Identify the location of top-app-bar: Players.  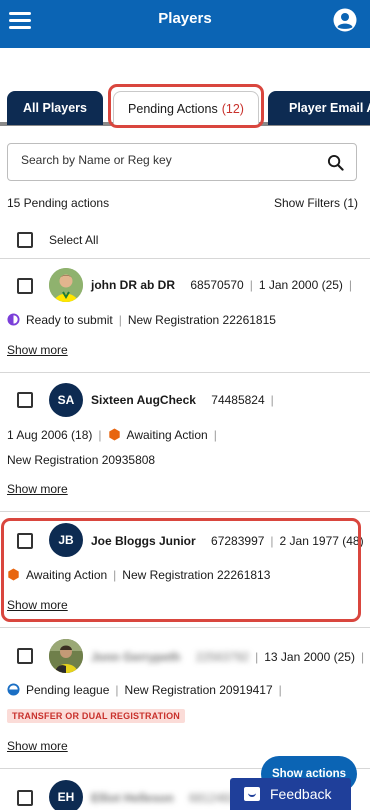
(185, 24).